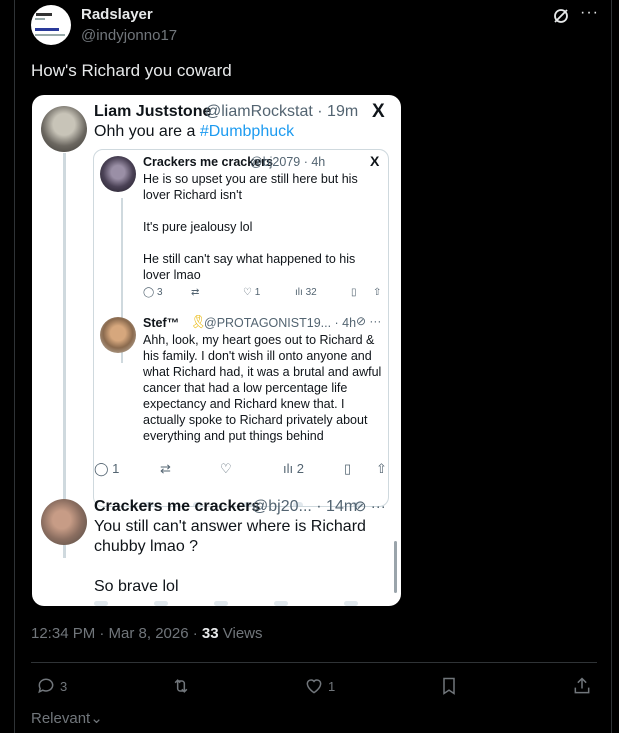 Image resolution: width=619 pixels, height=733 pixels. Describe the element at coordinates (64, 129) in the screenshot. I see `liam-avatar` at that location.